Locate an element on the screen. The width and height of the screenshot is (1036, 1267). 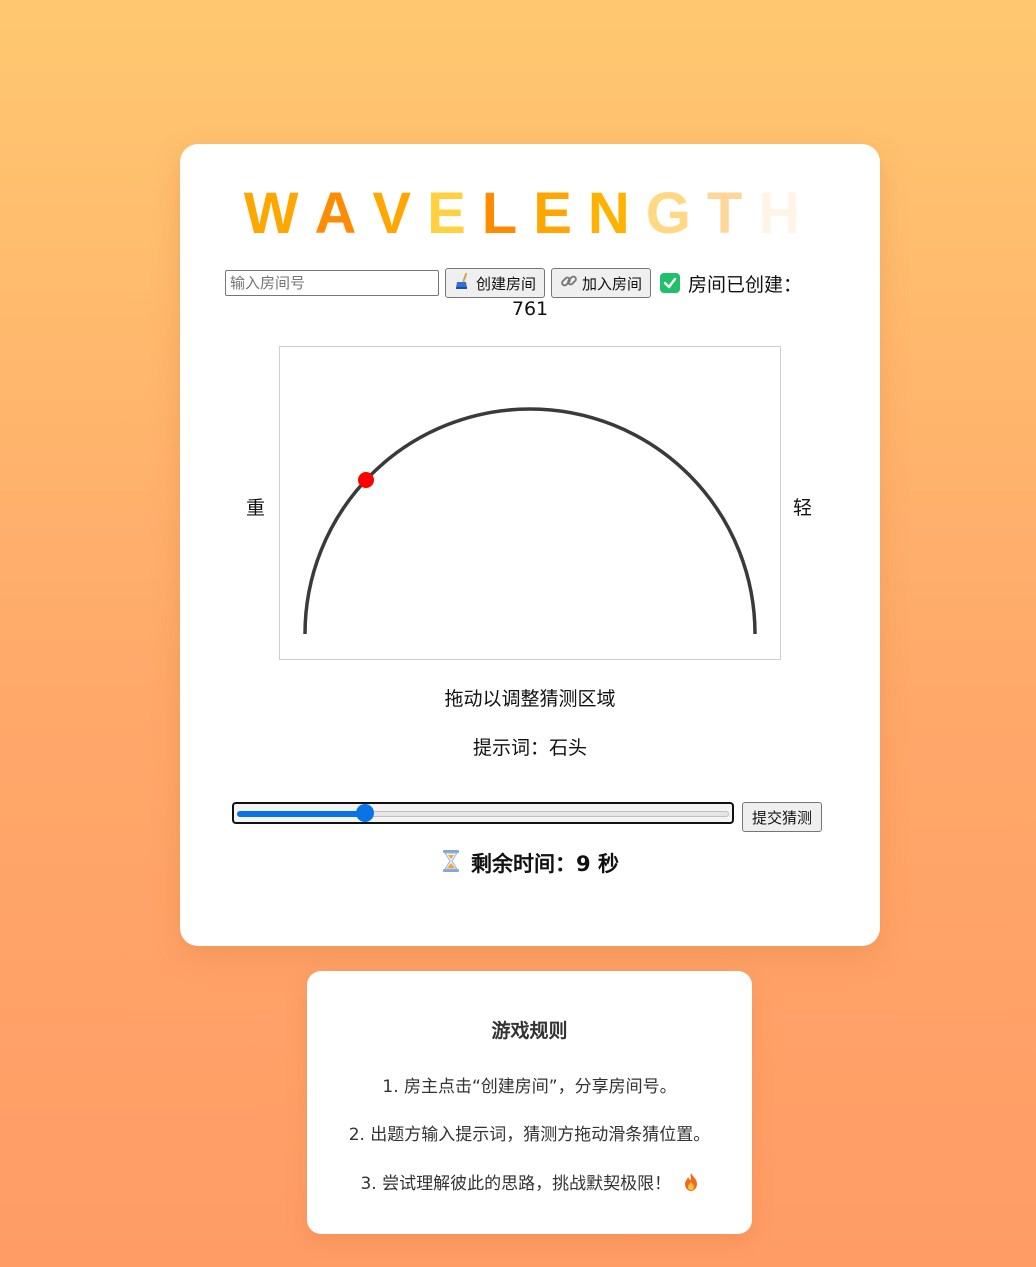
title-letter: V is located at coordinates (400, 213).